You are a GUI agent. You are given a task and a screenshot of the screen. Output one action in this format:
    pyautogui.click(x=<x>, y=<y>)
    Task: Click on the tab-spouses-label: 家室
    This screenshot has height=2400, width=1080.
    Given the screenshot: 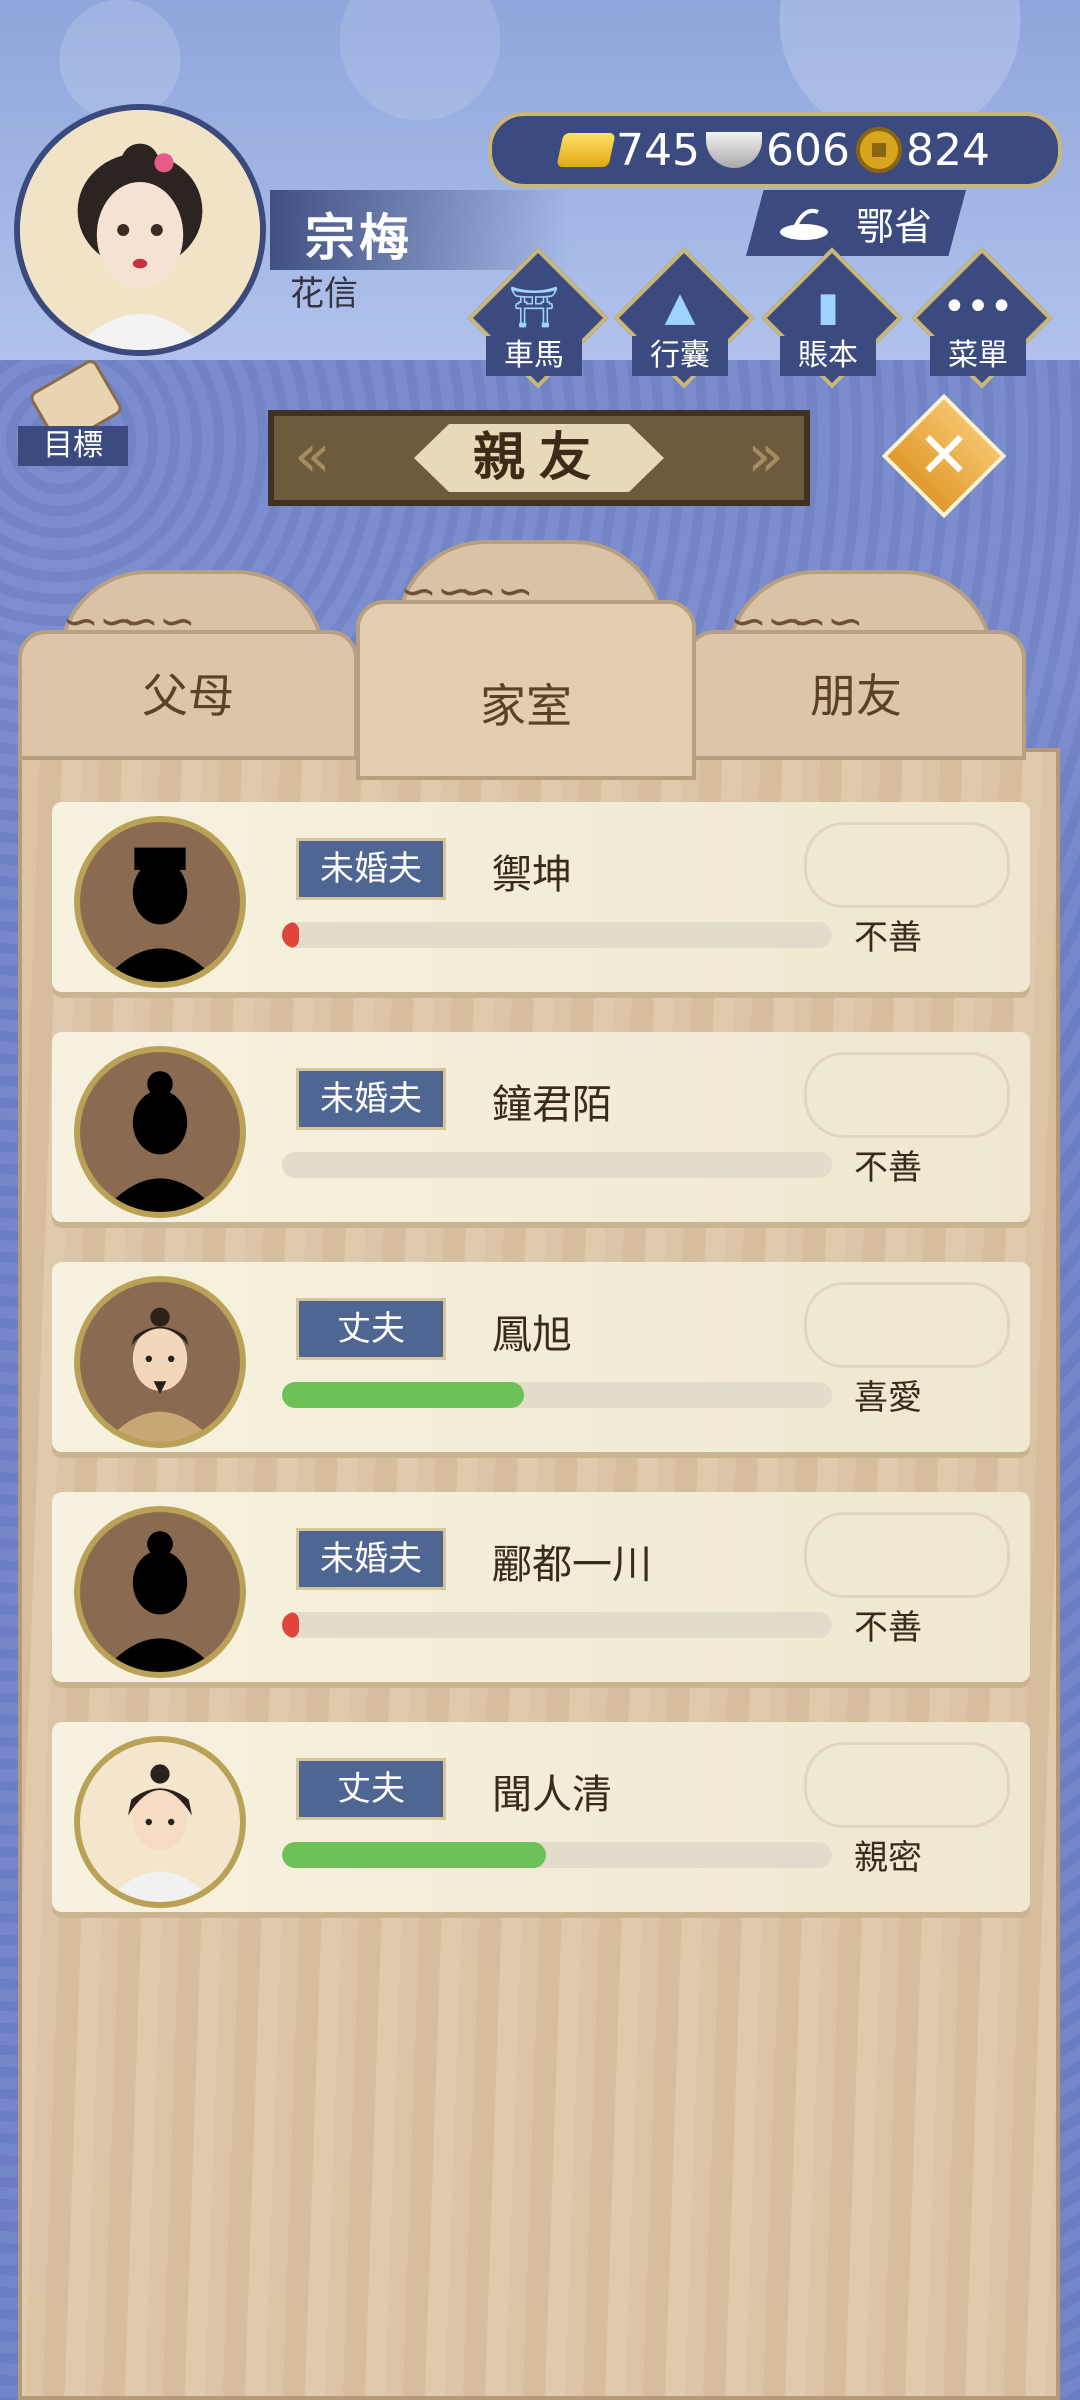 What is the action you would take?
    pyautogui.click(x=526, y=706)
    